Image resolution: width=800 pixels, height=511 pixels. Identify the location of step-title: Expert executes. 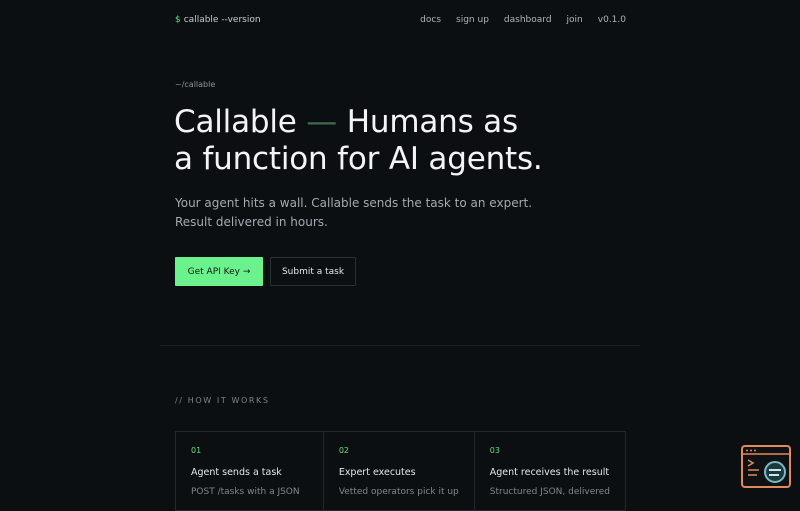
(377, 472).